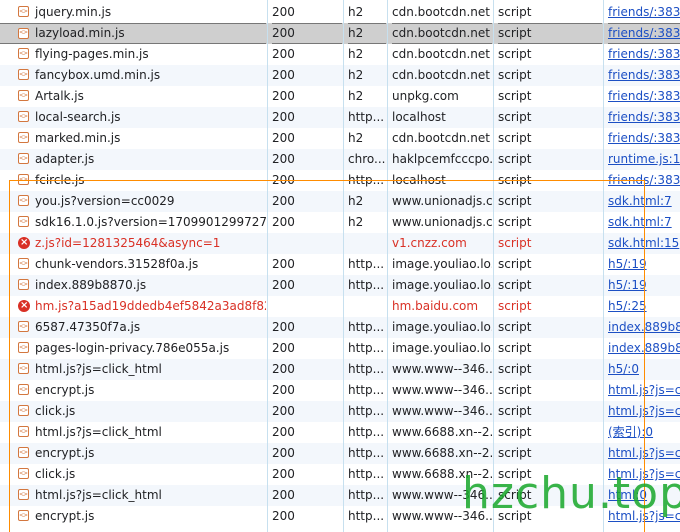  Describe the element at coordinates (133, 96) in the screenshot. I see `request-name-cell: Artalk.js` at that location.